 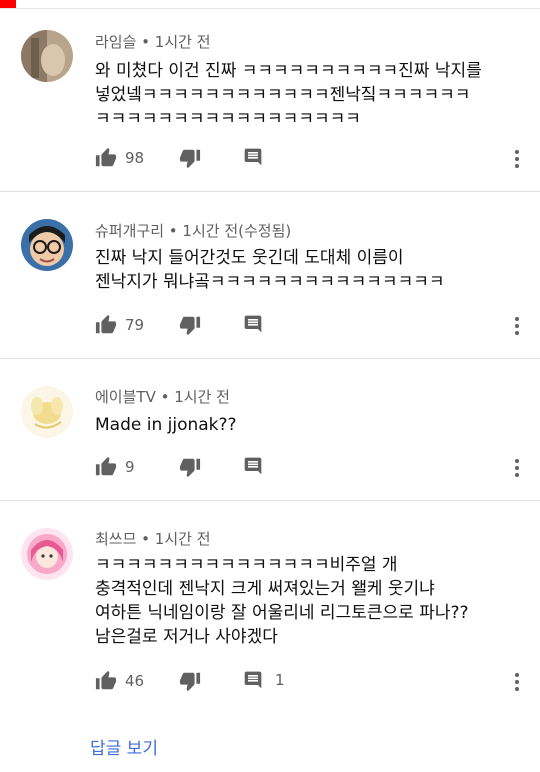 I want to click on like-count: 98, so click(x=135, y=158).